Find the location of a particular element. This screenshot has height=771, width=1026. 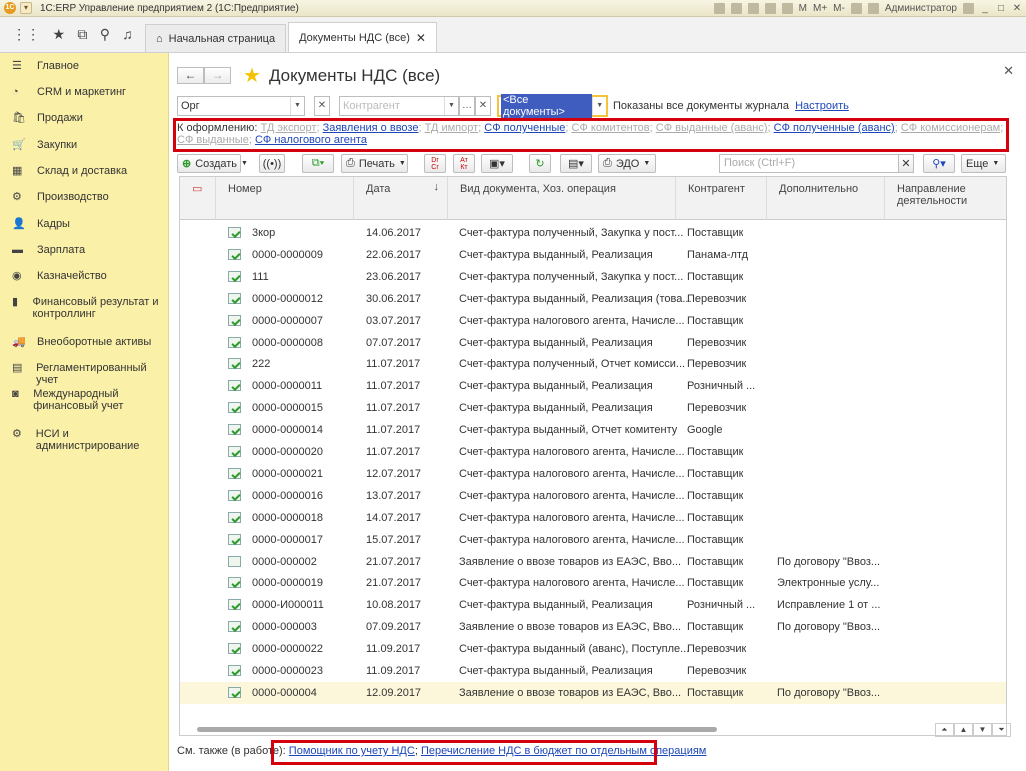

column-extra: Дополнительно is located at coordinates (826, 198).